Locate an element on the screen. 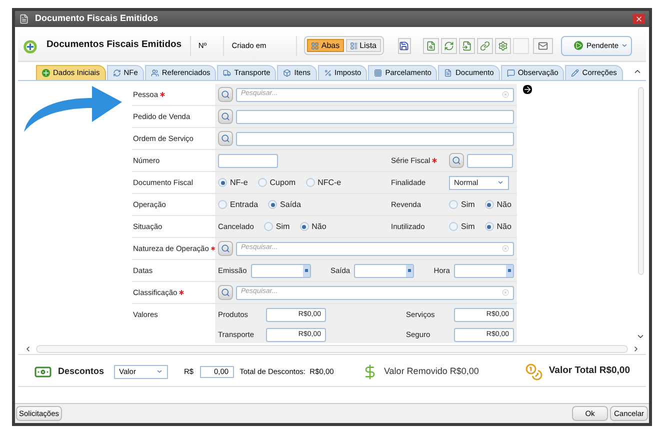  radio-label: NFC-e is located at coordinates (330, 182).